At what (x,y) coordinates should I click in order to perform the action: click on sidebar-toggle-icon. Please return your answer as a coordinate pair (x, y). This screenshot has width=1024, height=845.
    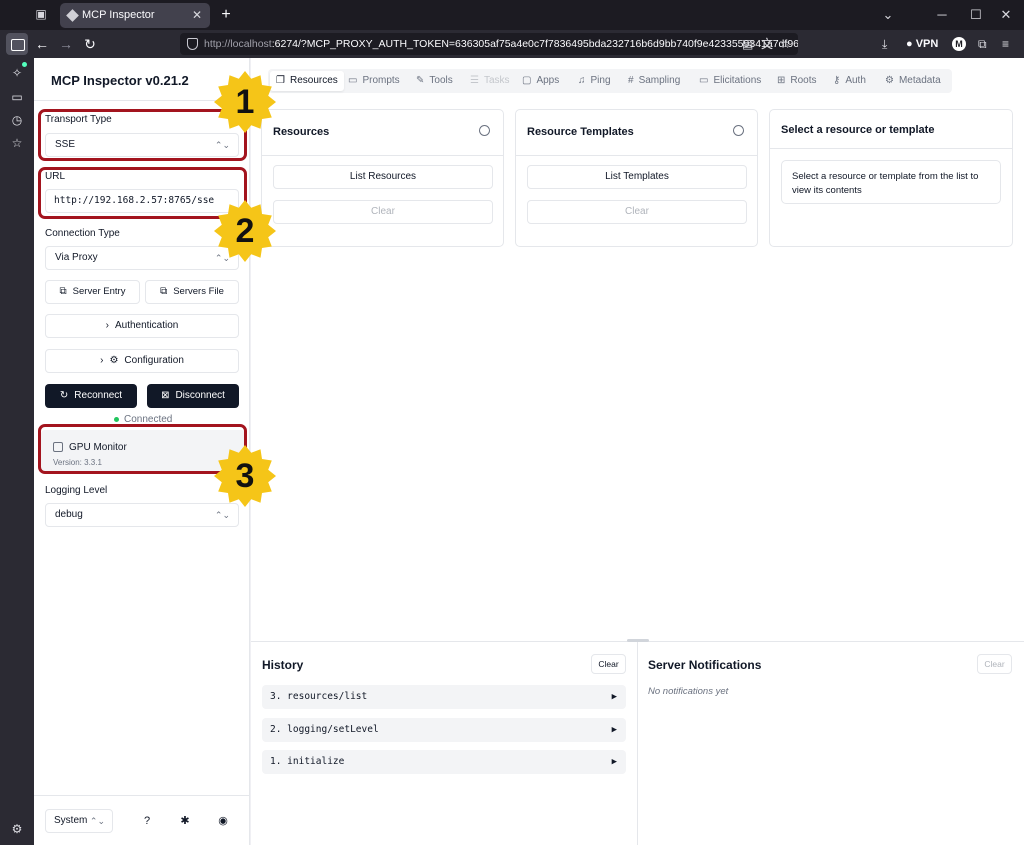
    Looking at the image, I should click on (17, 44).